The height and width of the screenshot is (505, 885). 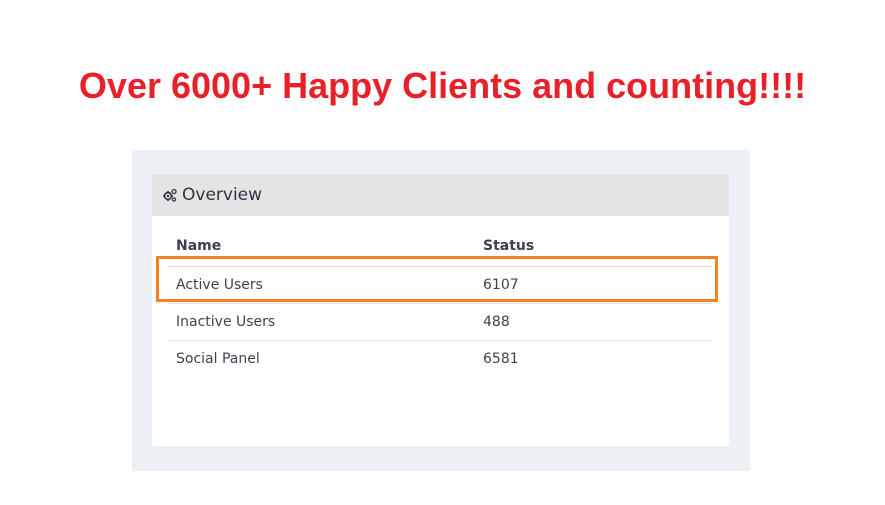 What do you see at coordinates (199, 246) in the screenshot?
I see `column-header-name: Name` at bounding box center [199, 246].